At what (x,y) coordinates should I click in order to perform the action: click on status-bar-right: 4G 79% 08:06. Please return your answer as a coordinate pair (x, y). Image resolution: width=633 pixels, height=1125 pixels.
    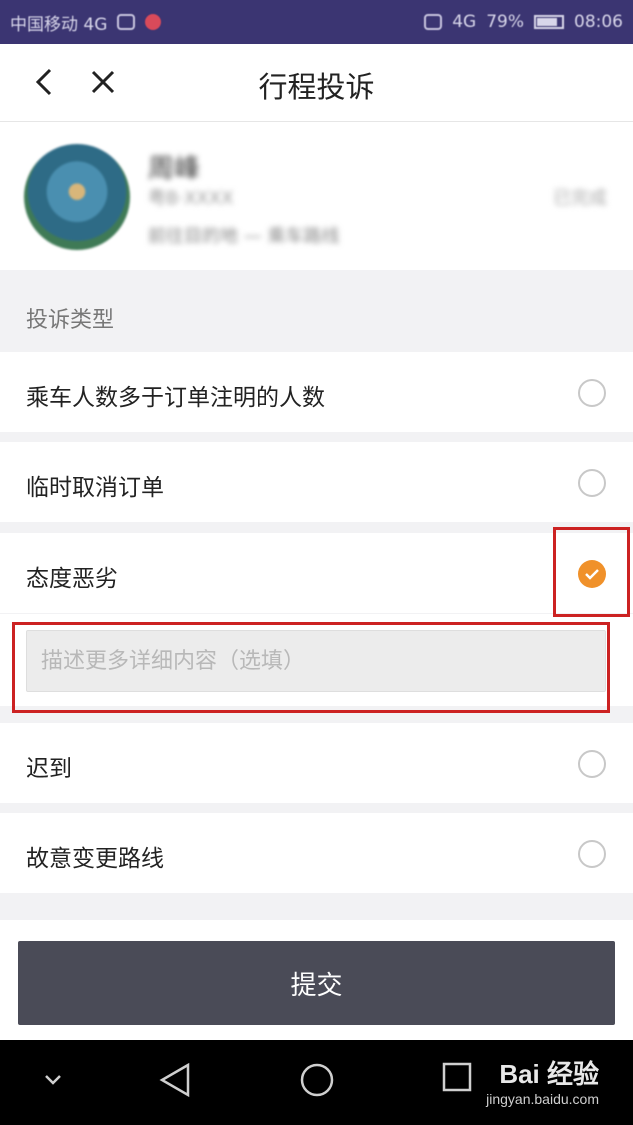
    Looking at the image, I should click on (523, 22).